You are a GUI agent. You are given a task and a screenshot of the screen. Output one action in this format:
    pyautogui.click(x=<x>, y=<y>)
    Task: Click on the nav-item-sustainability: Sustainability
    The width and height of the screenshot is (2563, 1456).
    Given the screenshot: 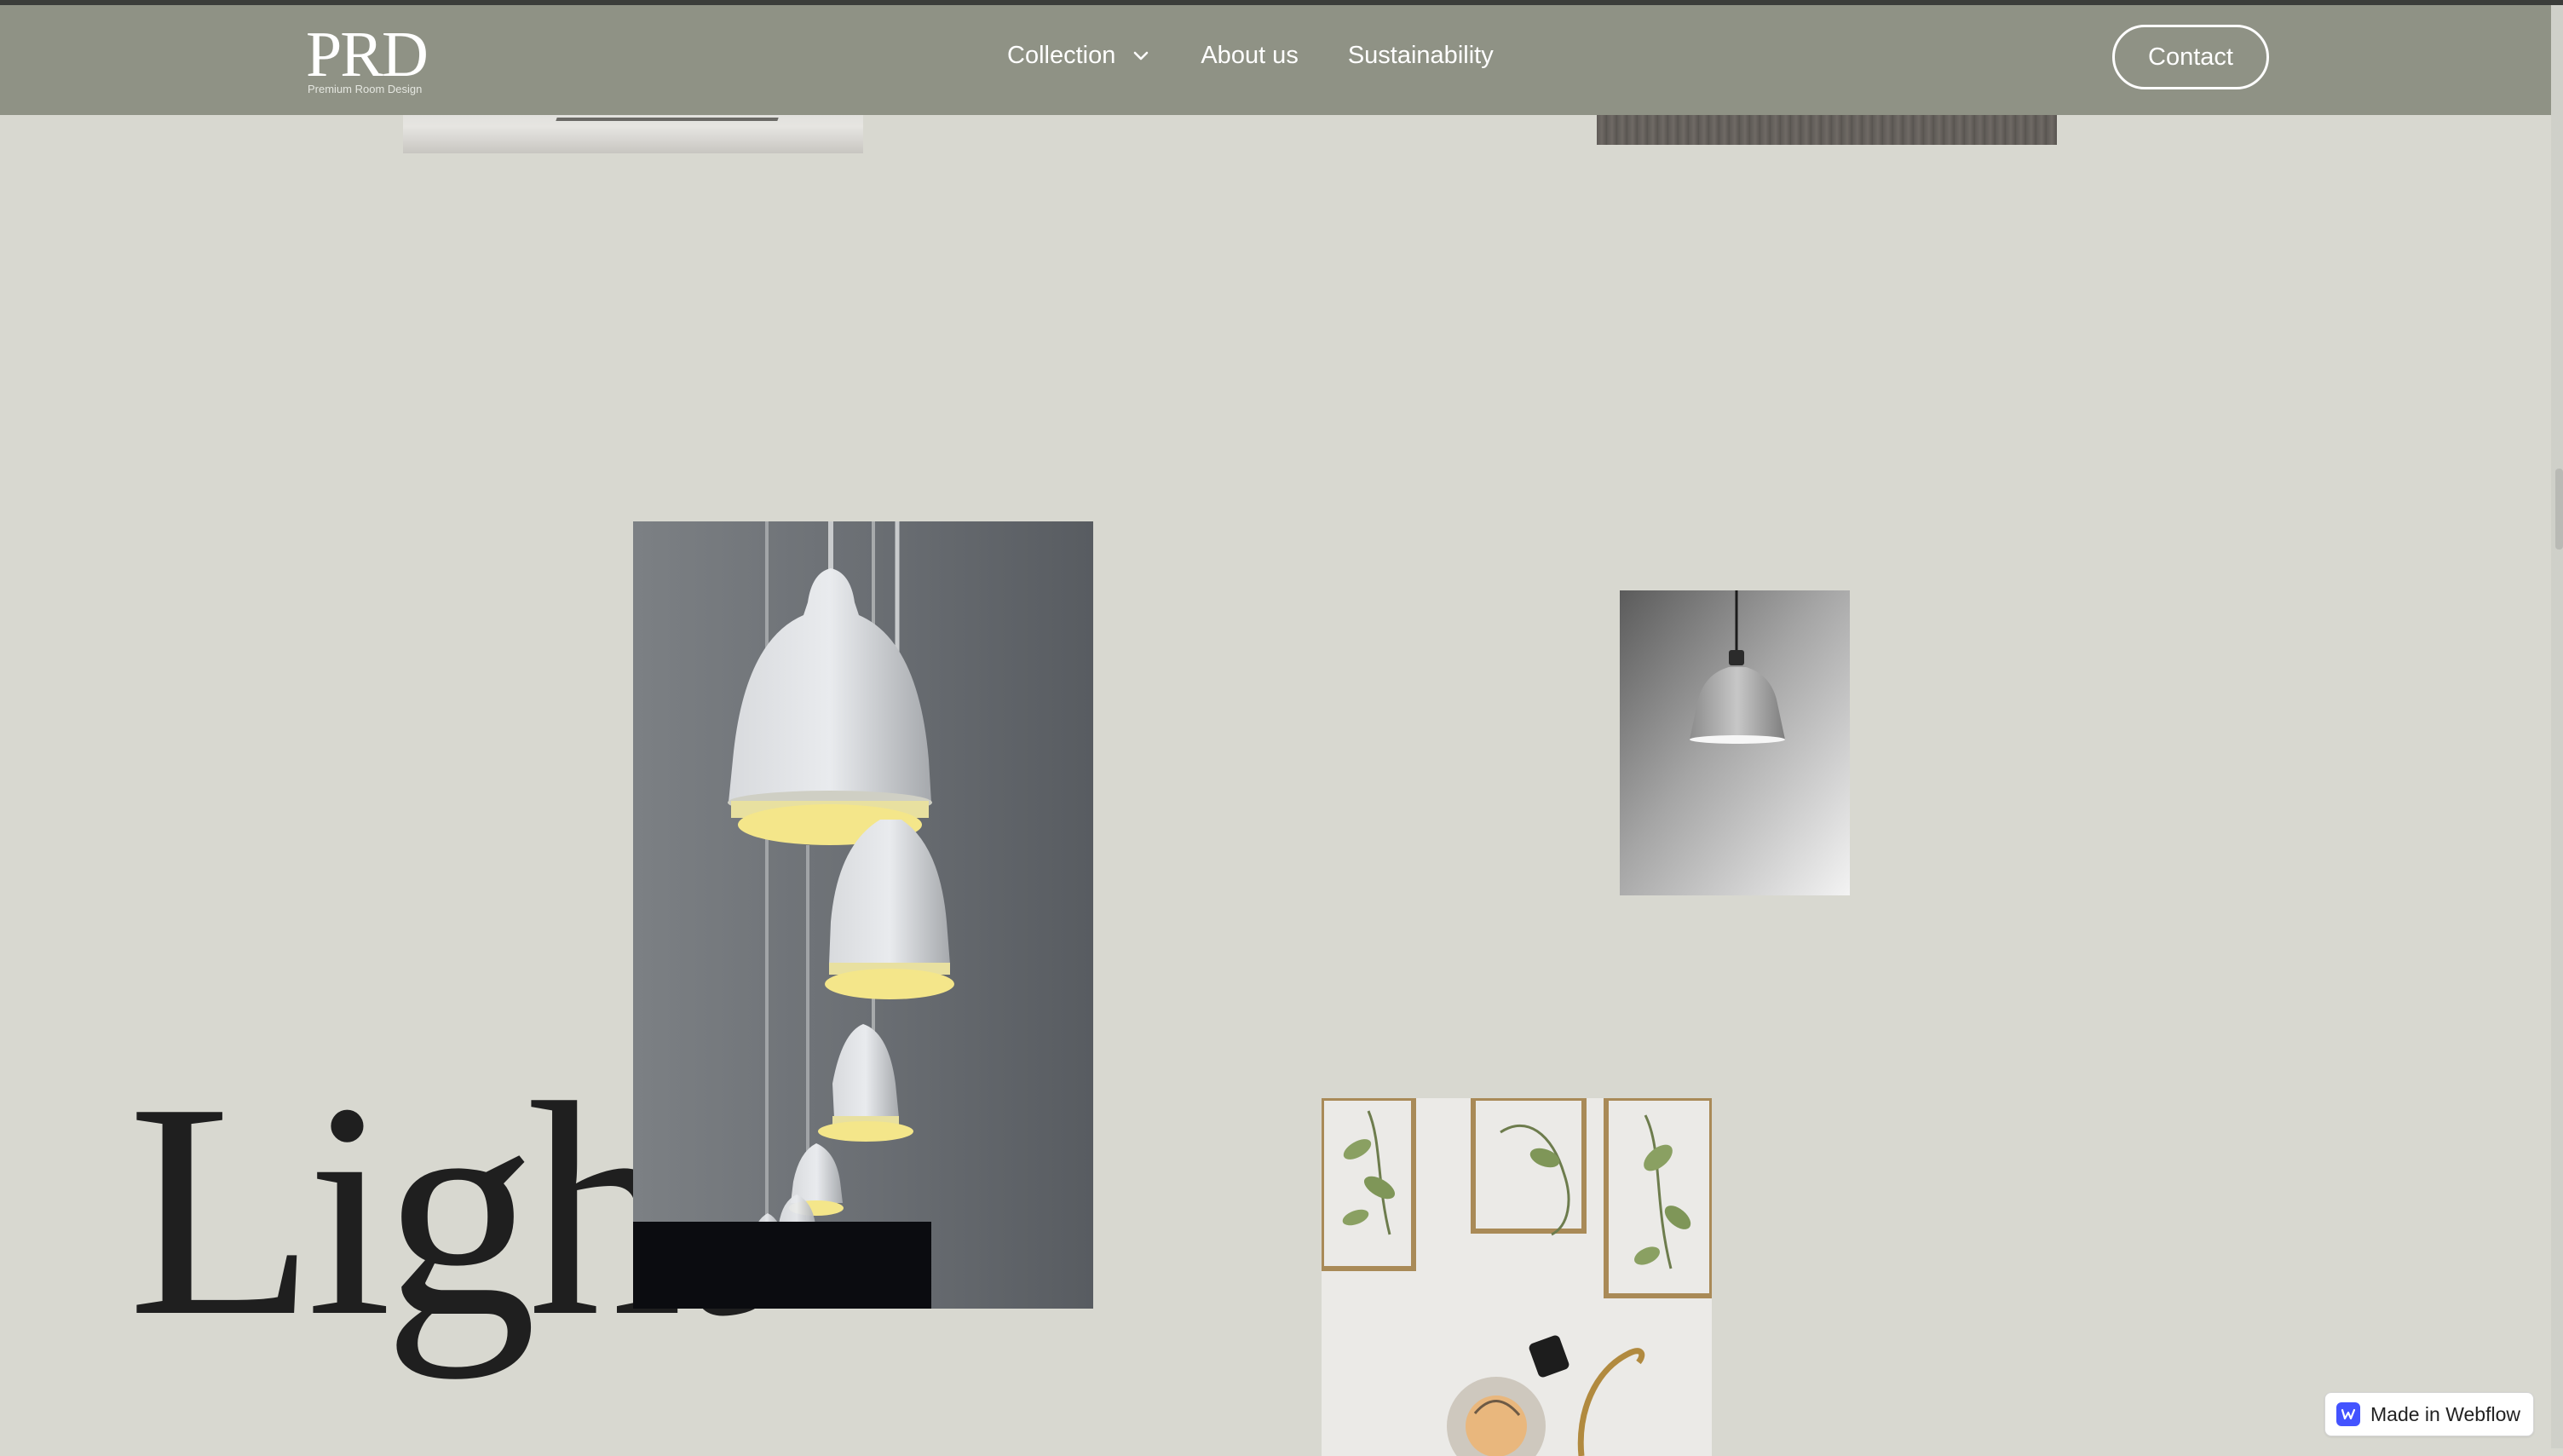 What is the action you would take?
    pyautogui.click(x=1421, y=56)
    